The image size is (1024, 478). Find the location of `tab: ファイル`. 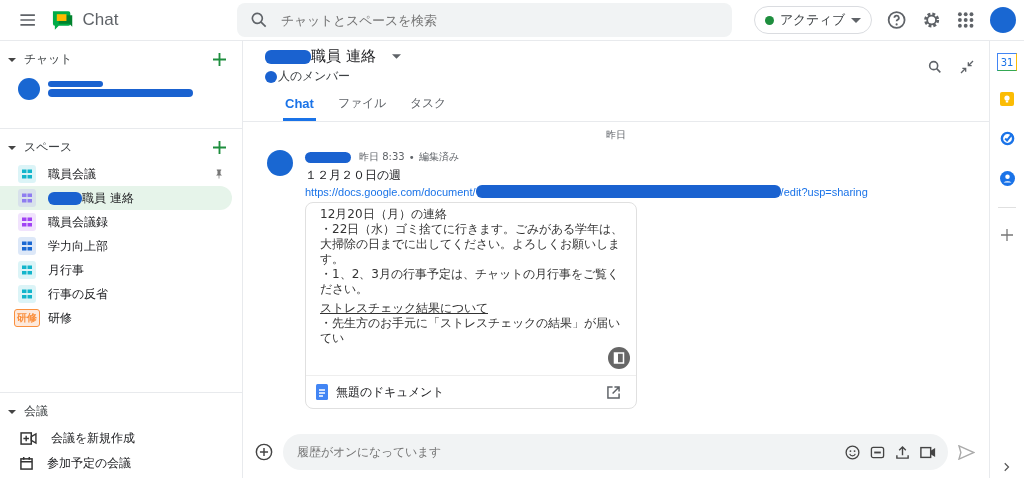

tab: ファイル is located at coordinates (361, 106).